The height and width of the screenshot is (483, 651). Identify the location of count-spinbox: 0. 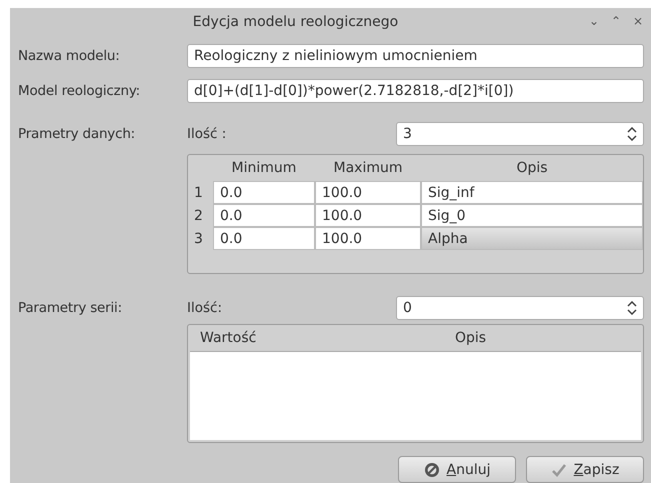
(520, 308).